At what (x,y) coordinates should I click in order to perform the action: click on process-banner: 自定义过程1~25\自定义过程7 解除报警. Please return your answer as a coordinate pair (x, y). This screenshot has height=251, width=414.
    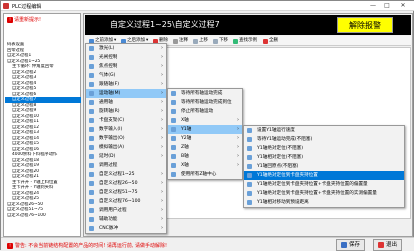
    Looking at the image, I should click on (248, 25).